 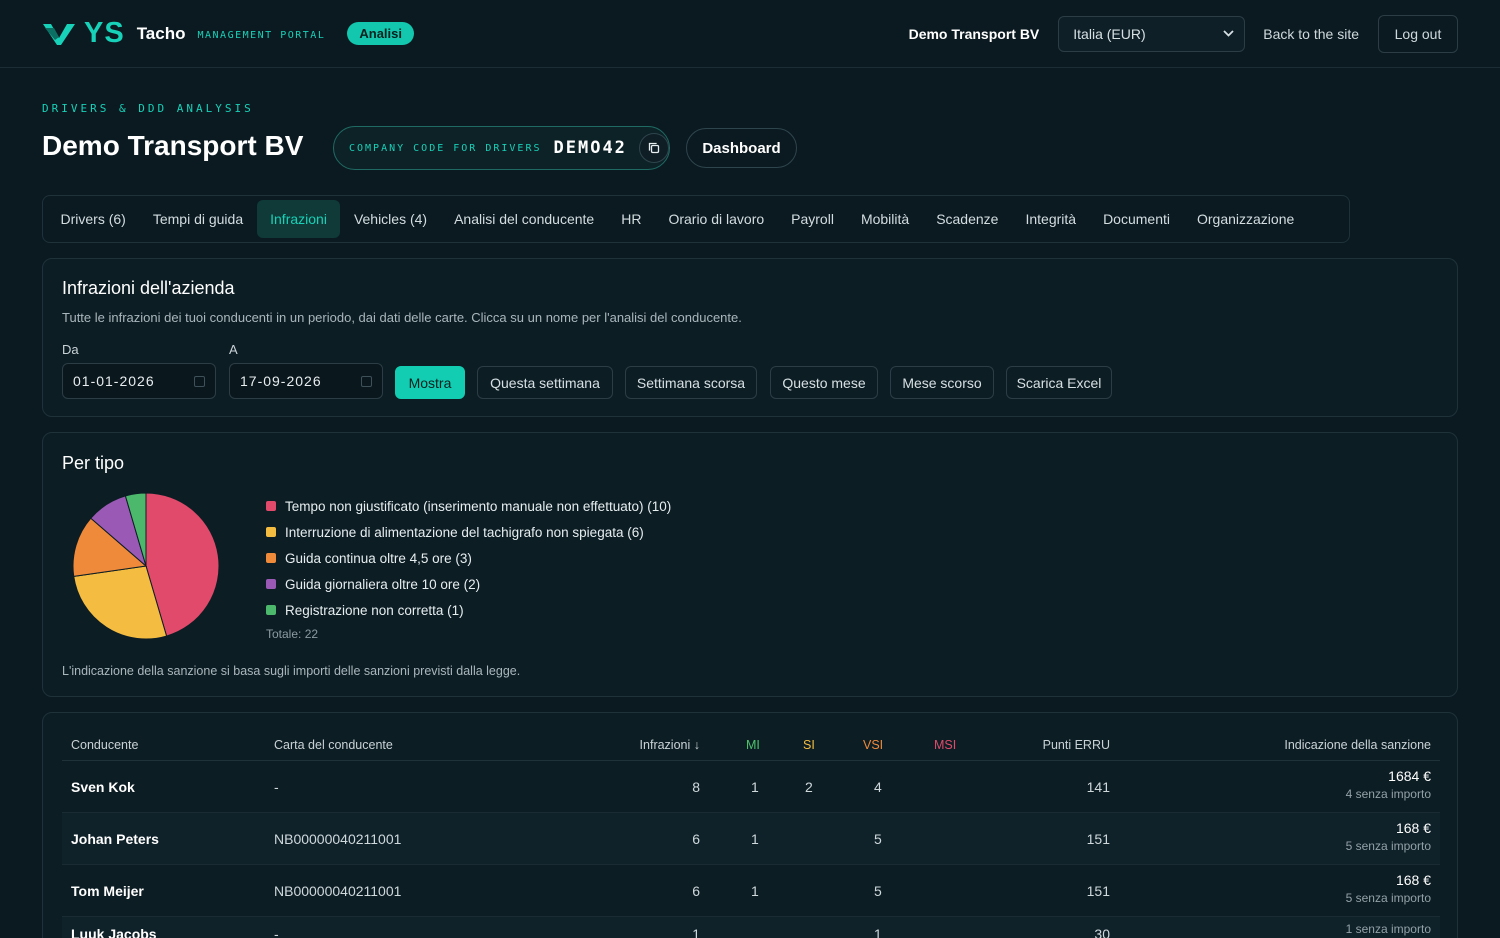 What do you see at coordinates (374, 610) in the screenshot?
I see `legend-label: Registrazione non corretta (1)` at bounding box center [374, 610].